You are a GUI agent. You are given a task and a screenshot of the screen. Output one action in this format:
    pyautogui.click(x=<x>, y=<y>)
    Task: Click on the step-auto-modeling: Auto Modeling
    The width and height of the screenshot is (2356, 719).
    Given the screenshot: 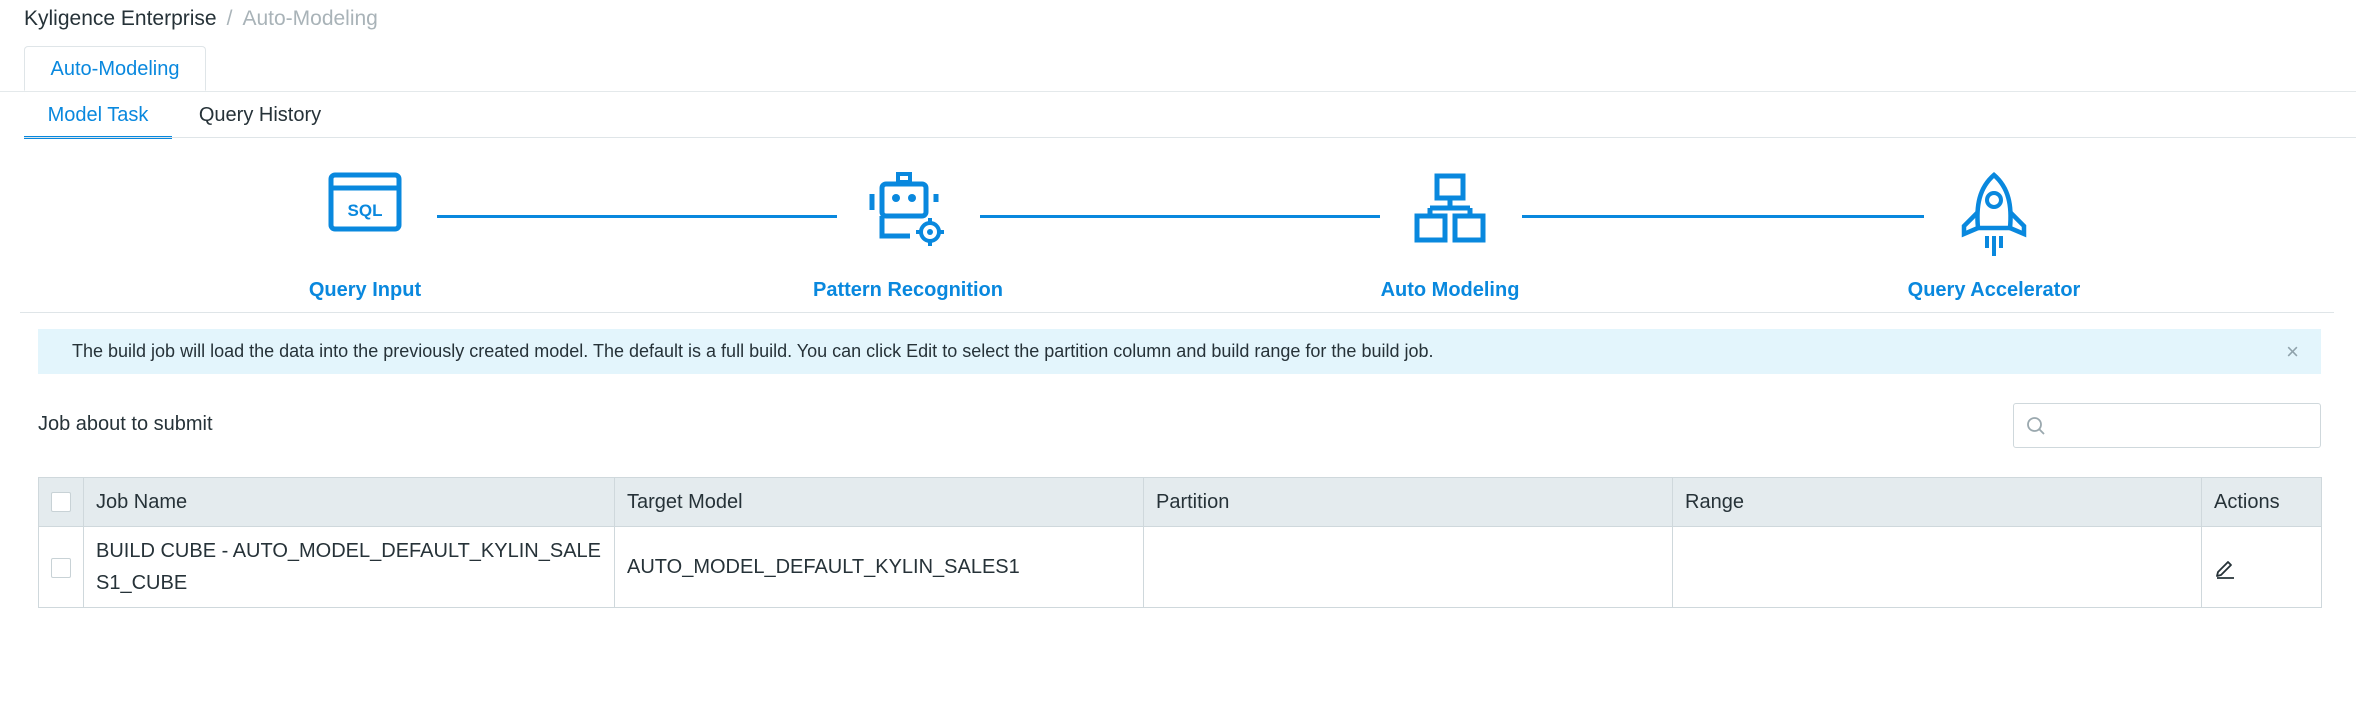 What is the action you would take?
    pyautogui.click(x=1450, y=236)
    